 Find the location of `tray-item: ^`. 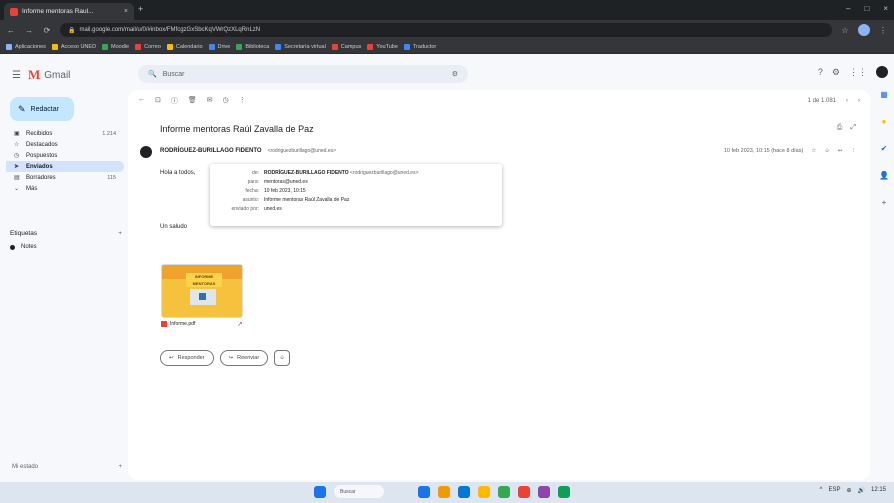

tray-item: ^ is located at coordinates (821, 490).